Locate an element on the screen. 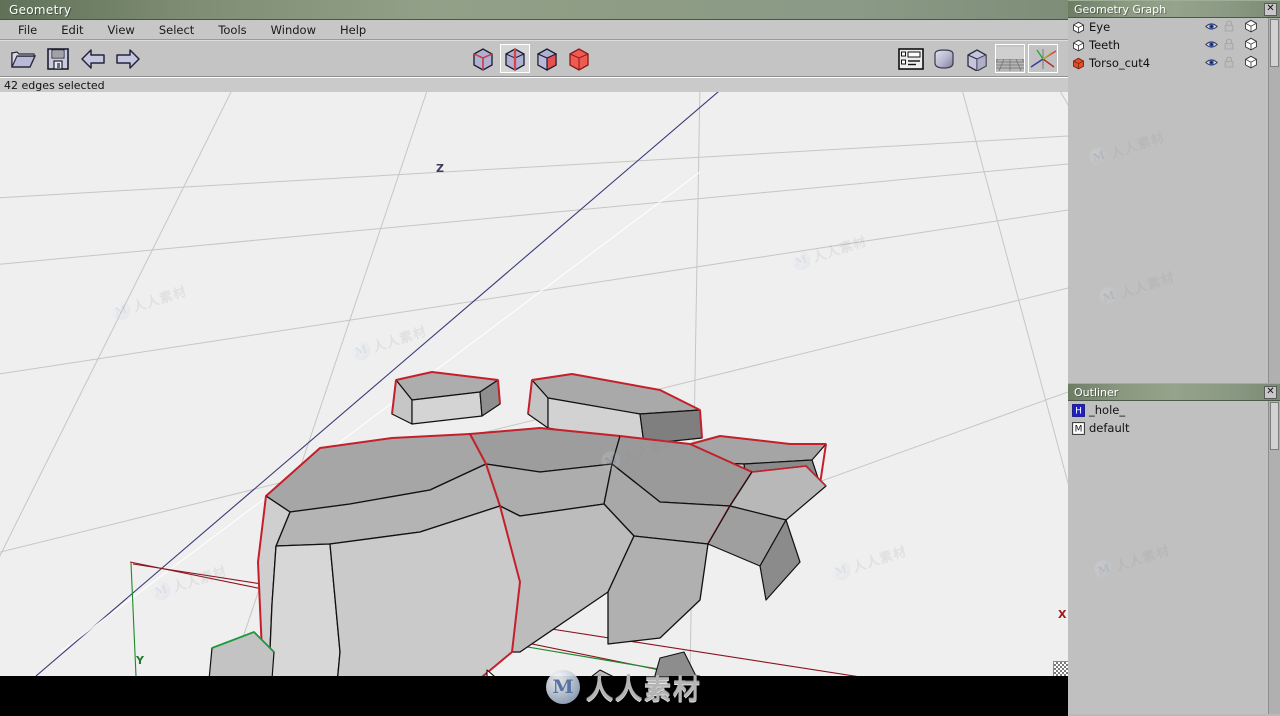 The width and height of the screenshot is (1280, 716). vertex-mode-button is located at coordinates (483, 58).